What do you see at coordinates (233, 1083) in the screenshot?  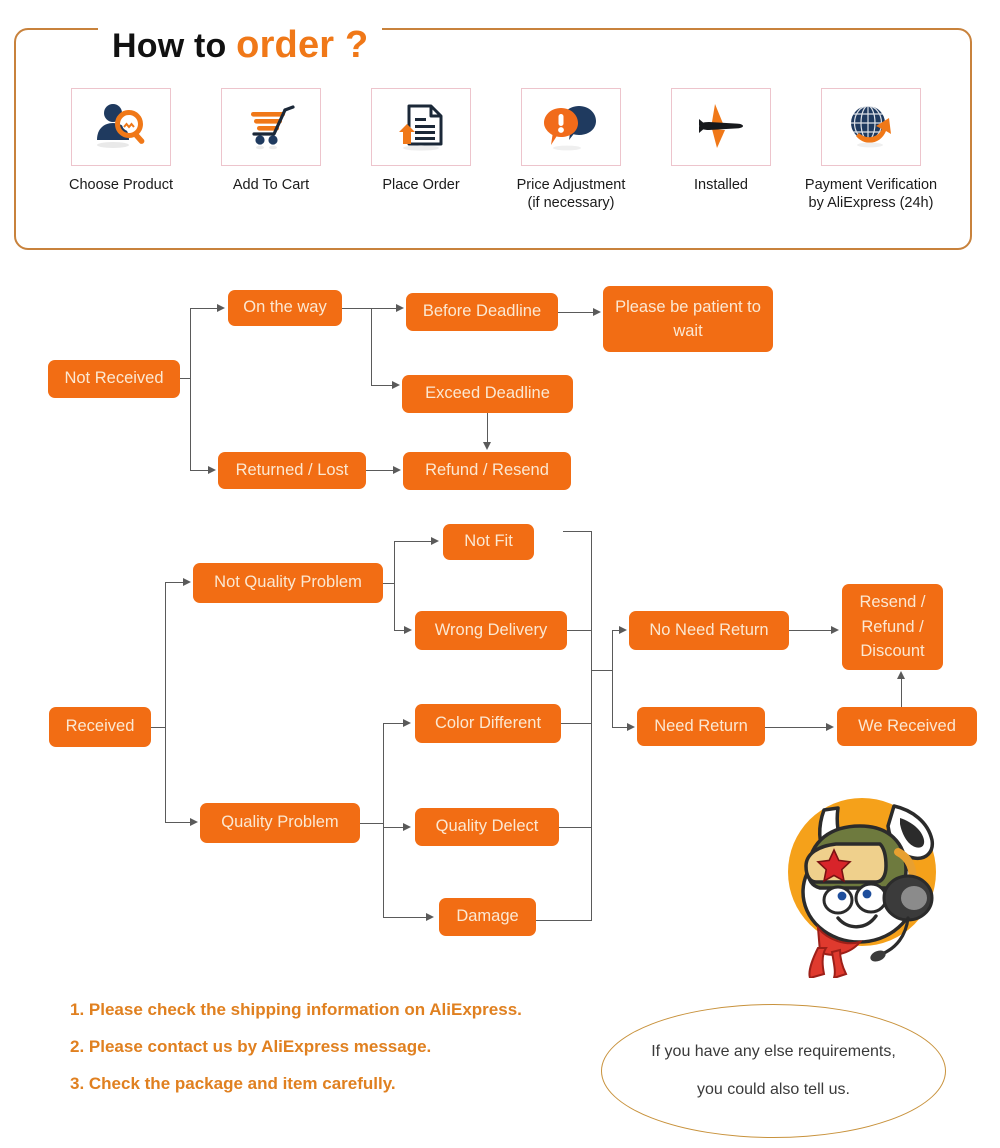 I see `note-item: 3. Check the package and item carefully.` at bounding box center [233, 1083].